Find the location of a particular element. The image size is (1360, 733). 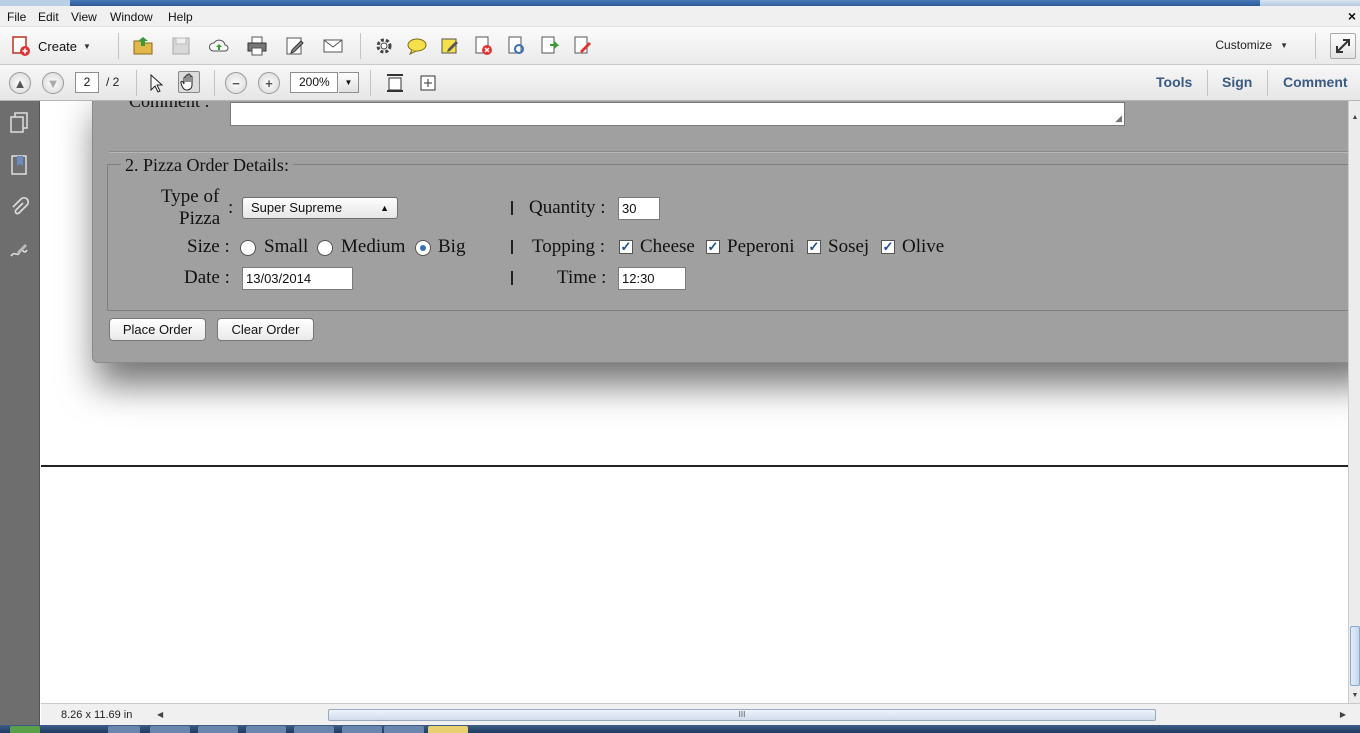

create-pdf-icon is located at coordinates (21, 46).